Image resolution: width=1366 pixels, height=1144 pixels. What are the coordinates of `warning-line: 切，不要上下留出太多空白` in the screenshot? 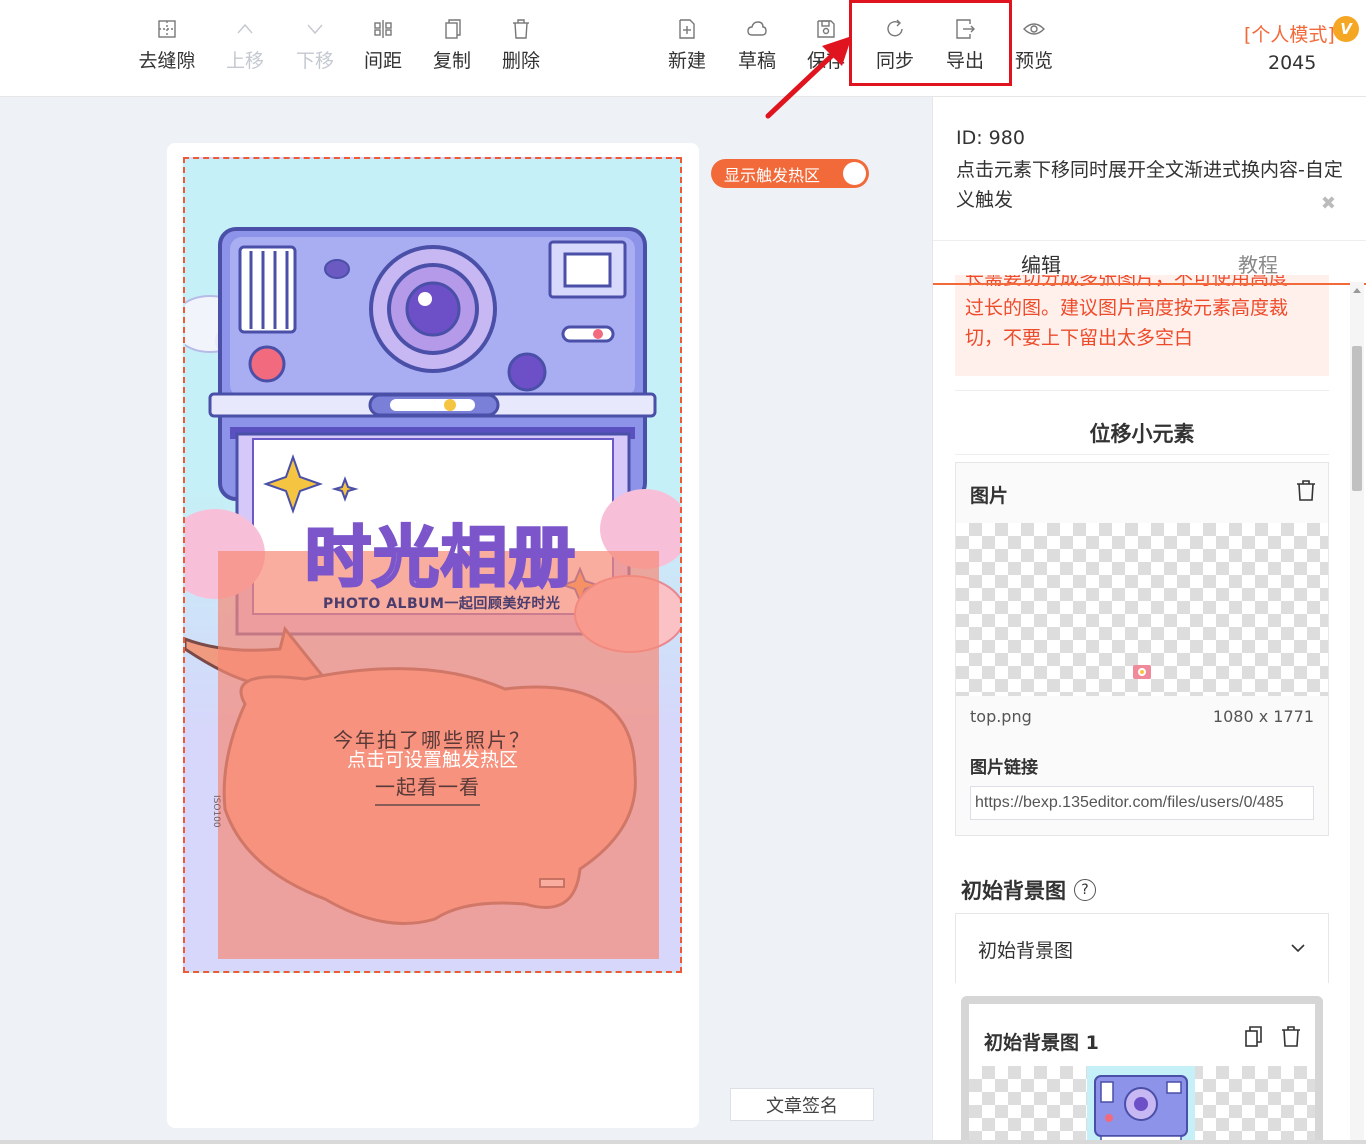 It's located at (1079, 338).